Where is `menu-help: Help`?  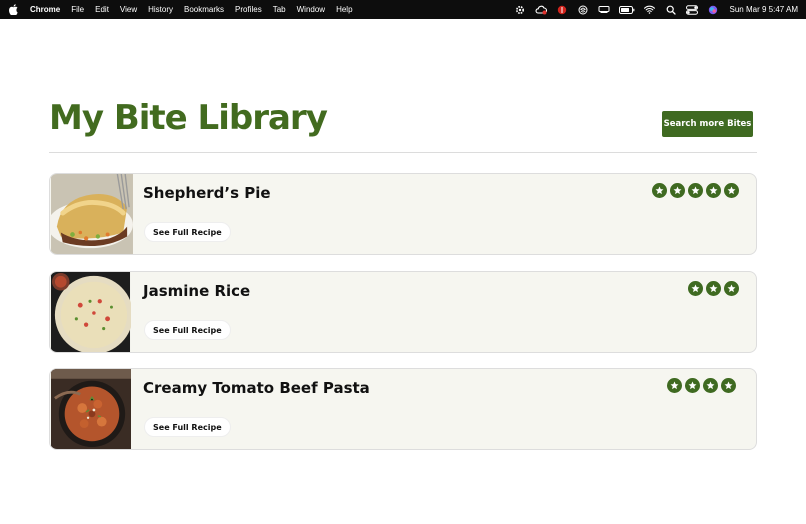
menu-help: Help is located at coordinates (344, 9).